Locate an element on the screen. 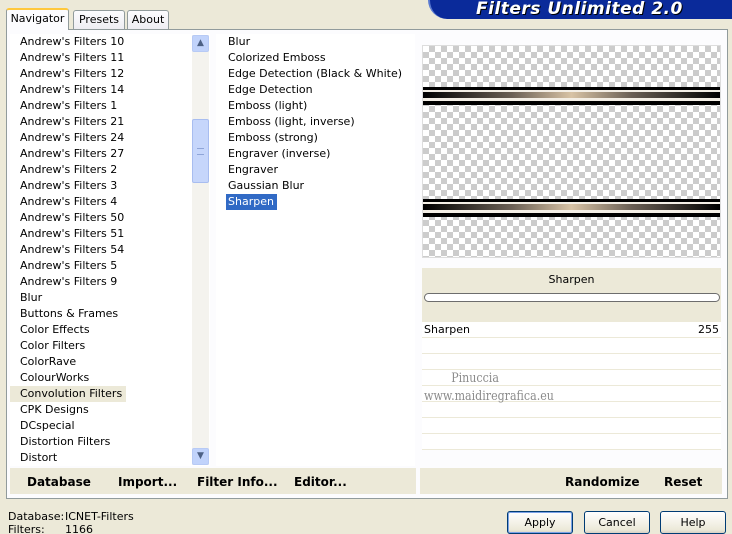 The image size is (732, 534). category-item: Andrew's Filters 9 is located at coordinates (110, 282).